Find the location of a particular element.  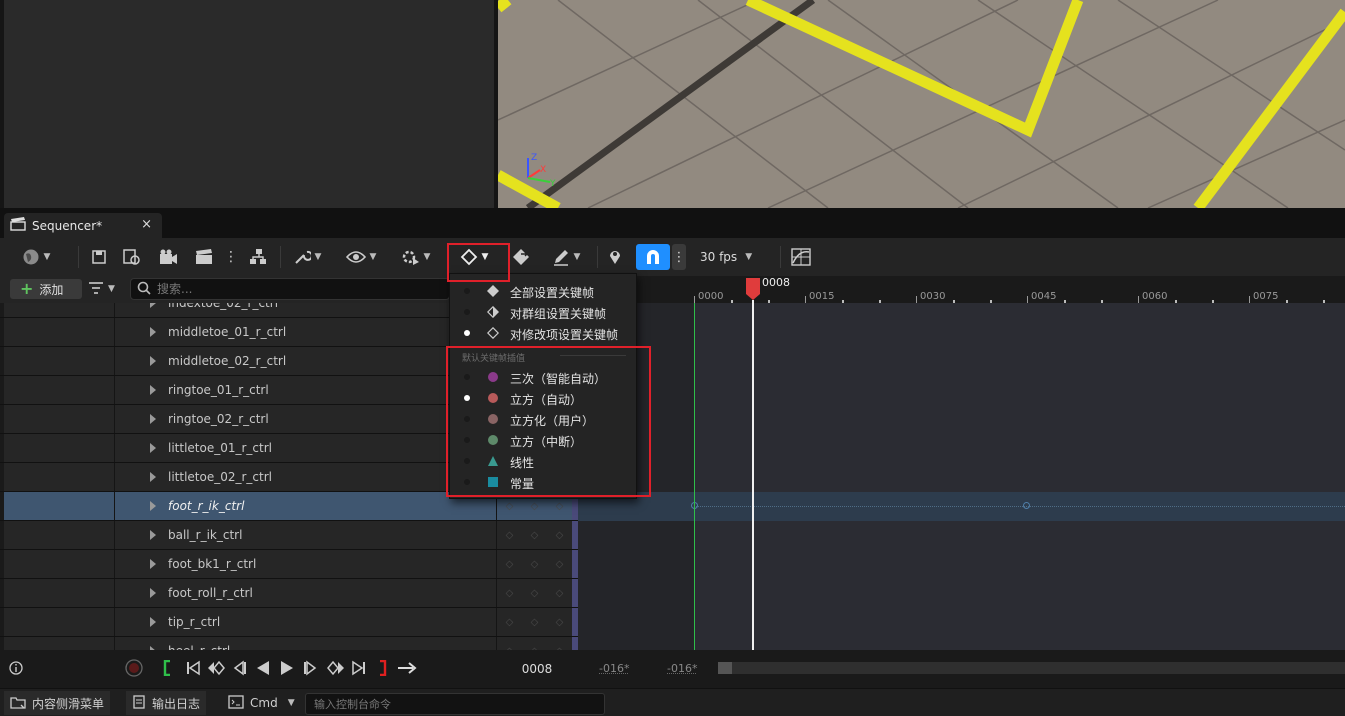

output-log-button: 输出日志 is located at coordinates (166, 703).